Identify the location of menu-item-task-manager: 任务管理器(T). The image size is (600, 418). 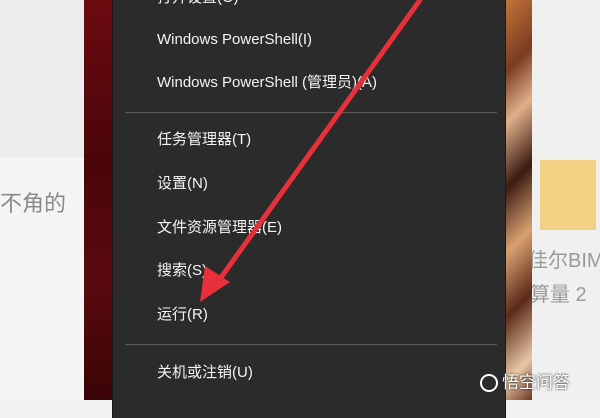
(204, 140).